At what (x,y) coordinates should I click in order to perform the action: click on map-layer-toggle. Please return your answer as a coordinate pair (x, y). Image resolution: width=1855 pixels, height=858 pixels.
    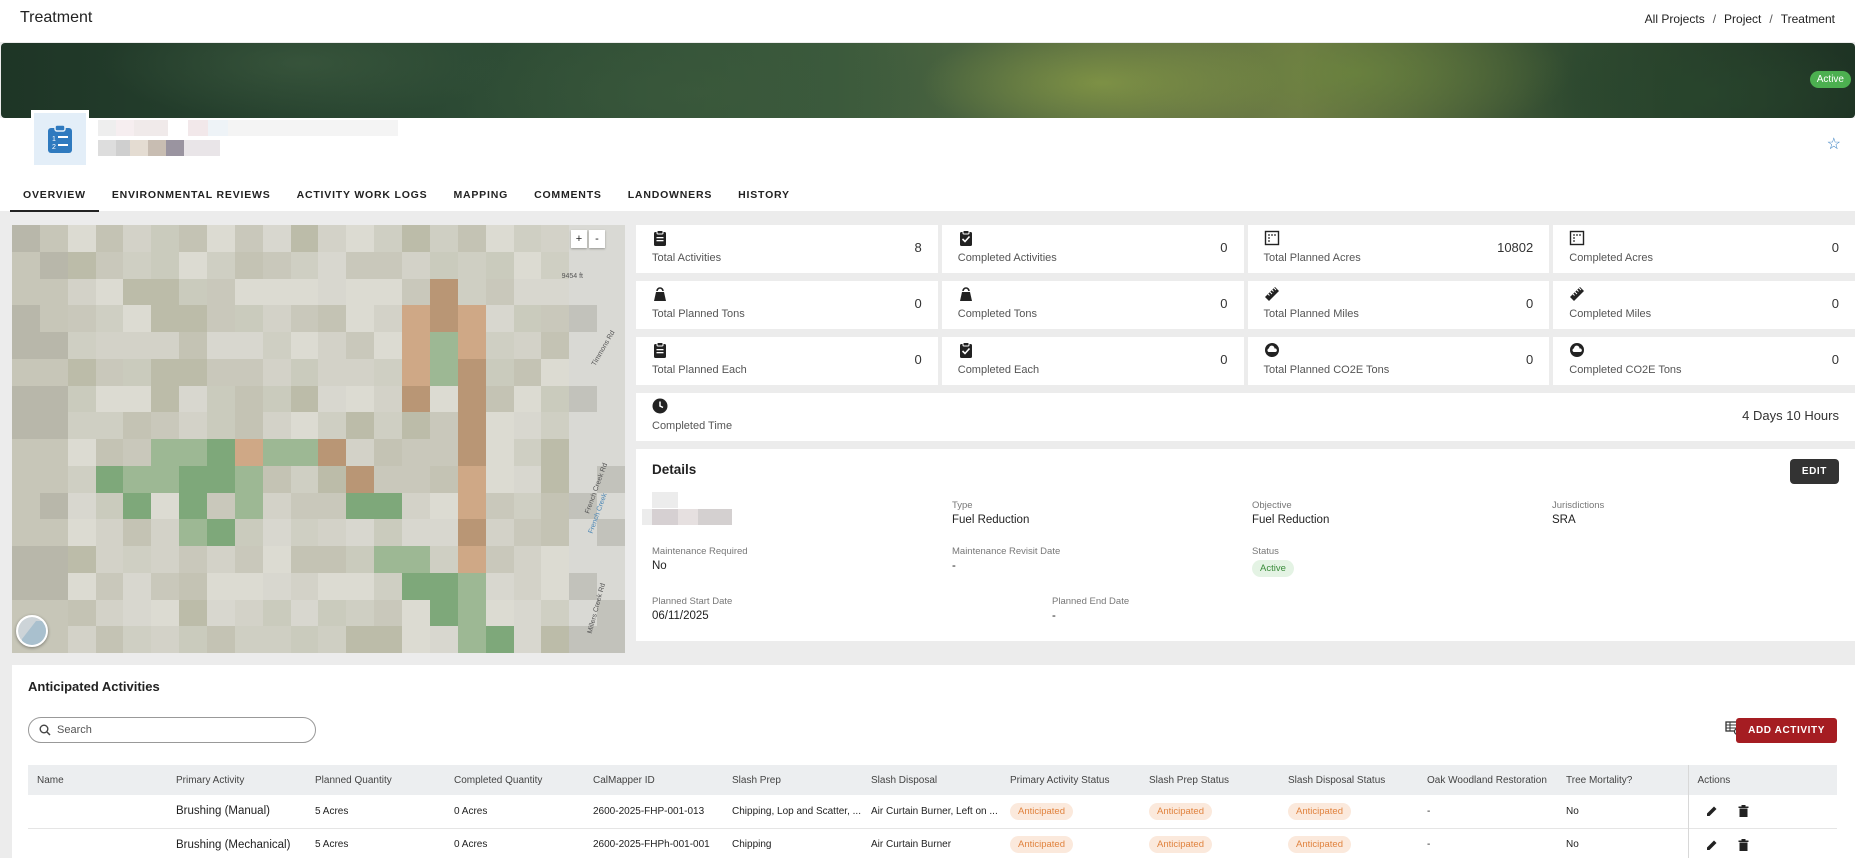
    Looking at the image, I should click on (32, 631).